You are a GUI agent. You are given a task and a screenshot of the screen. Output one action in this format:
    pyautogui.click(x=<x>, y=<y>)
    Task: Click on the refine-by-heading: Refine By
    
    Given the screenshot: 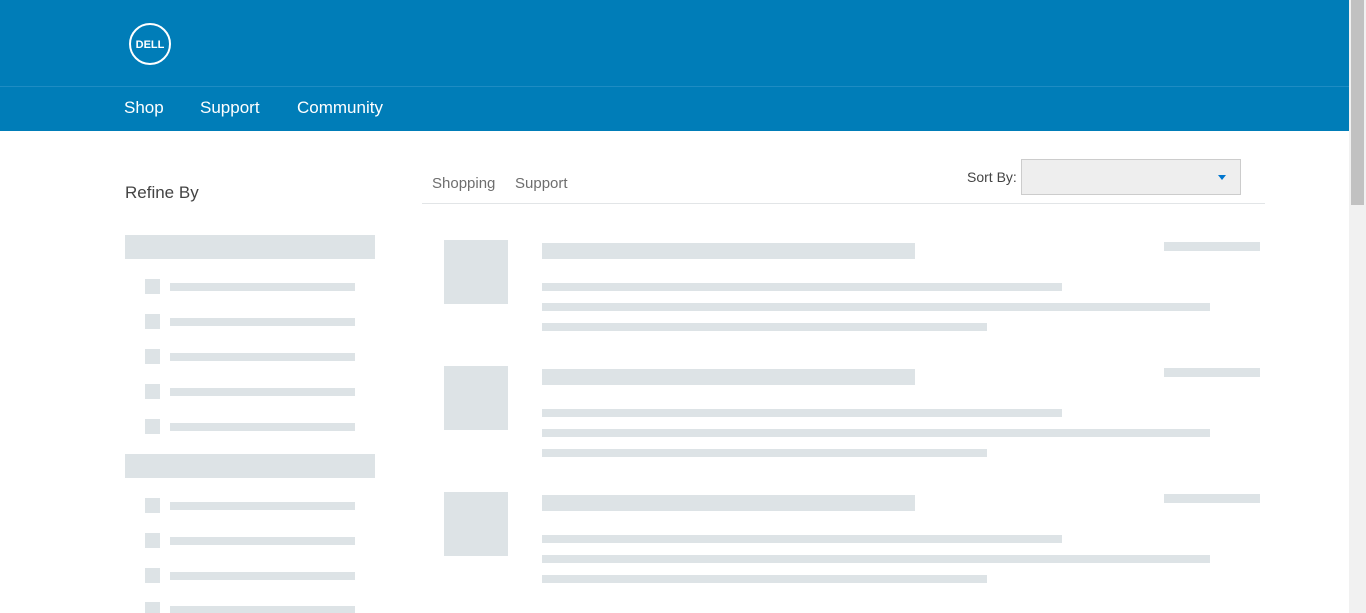 What is the action you would take?
    pyautogui.click(x=162, y=192)
    